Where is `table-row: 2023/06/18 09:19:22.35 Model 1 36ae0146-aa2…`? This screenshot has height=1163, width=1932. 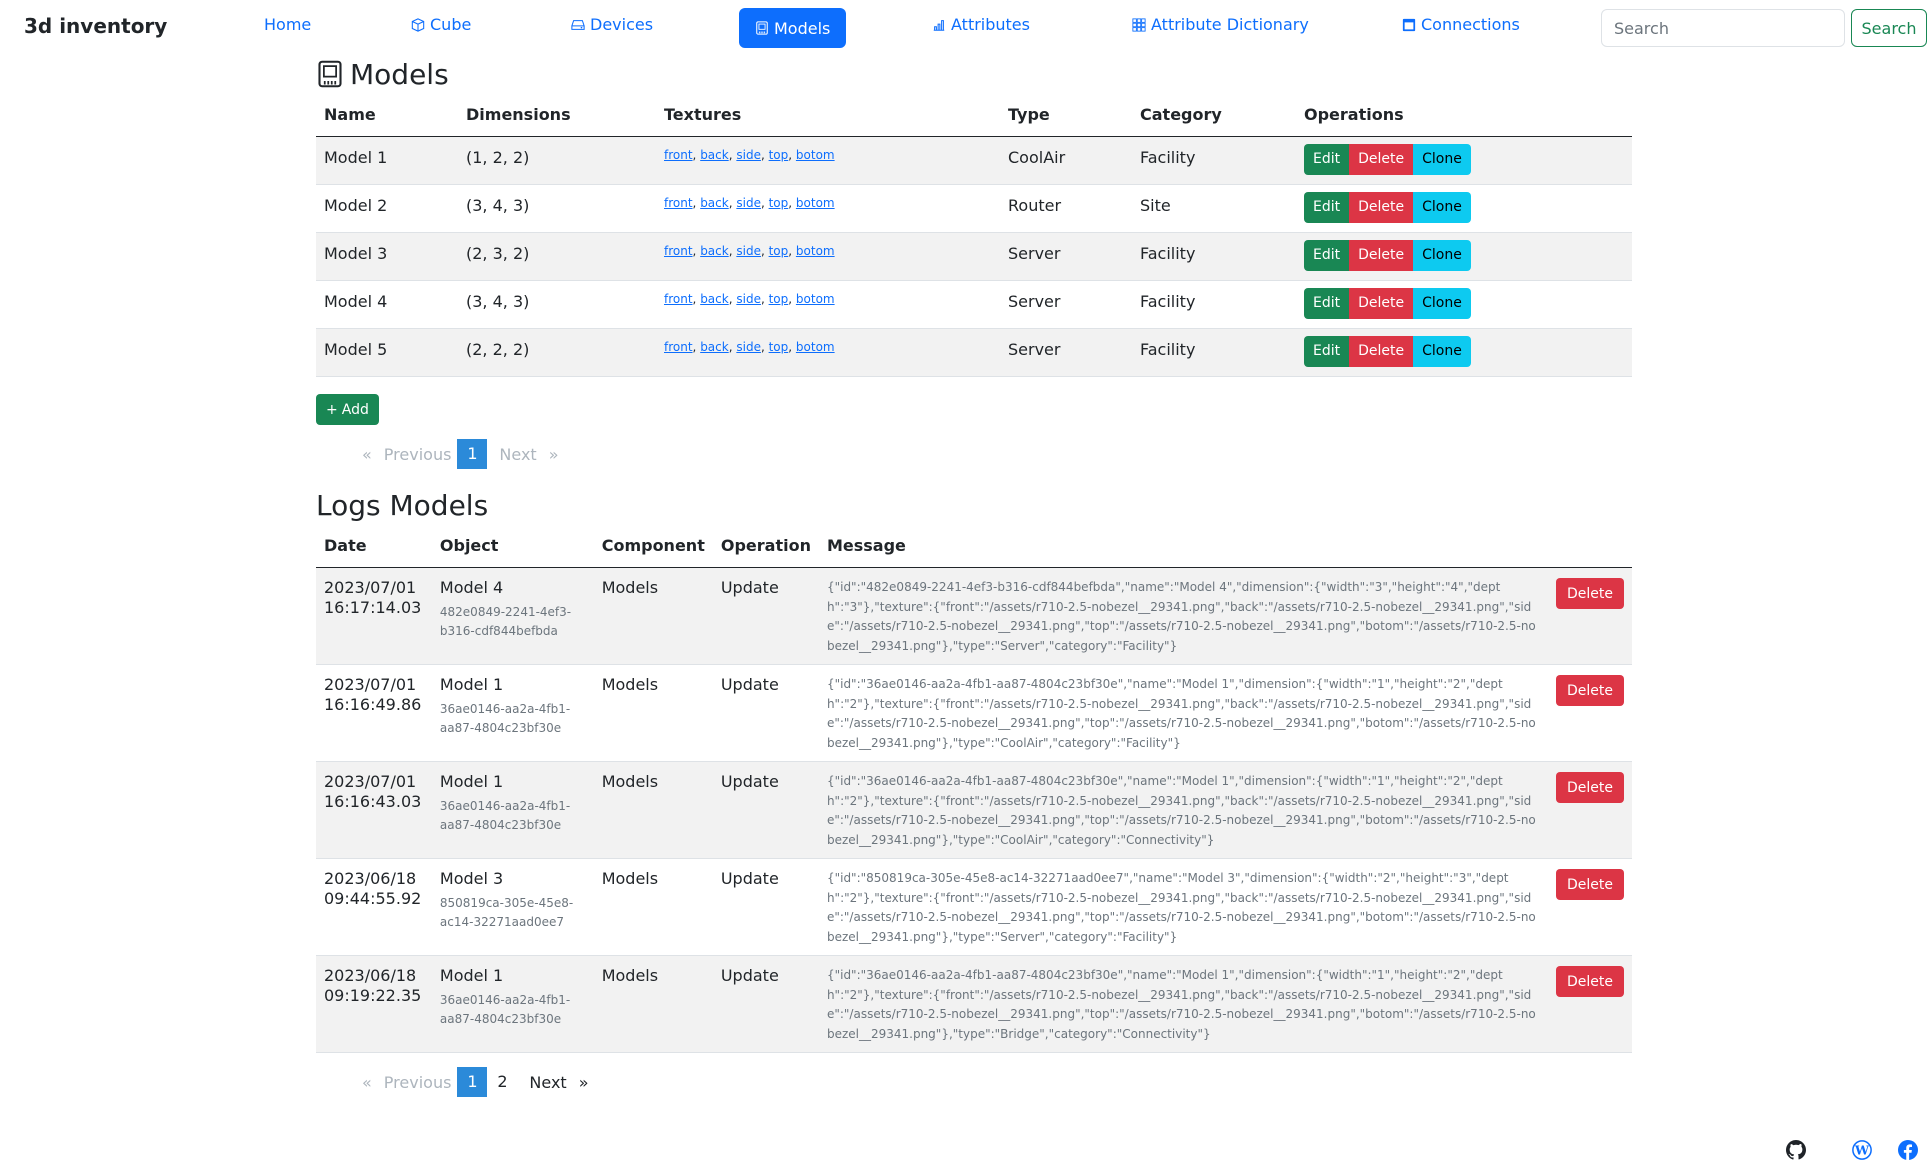
table-row: 2023/06/18 09:19:22.35 Model 1 36ae0146-aa2… is located at coordinates (974, 1004).